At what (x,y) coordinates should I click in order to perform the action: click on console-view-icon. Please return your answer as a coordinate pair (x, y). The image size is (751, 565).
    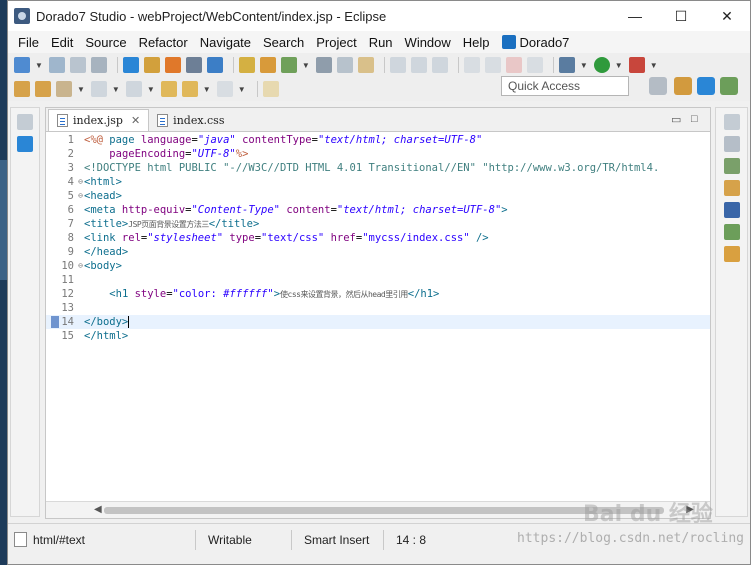
    Looking at the image, I should click on (731, 210).